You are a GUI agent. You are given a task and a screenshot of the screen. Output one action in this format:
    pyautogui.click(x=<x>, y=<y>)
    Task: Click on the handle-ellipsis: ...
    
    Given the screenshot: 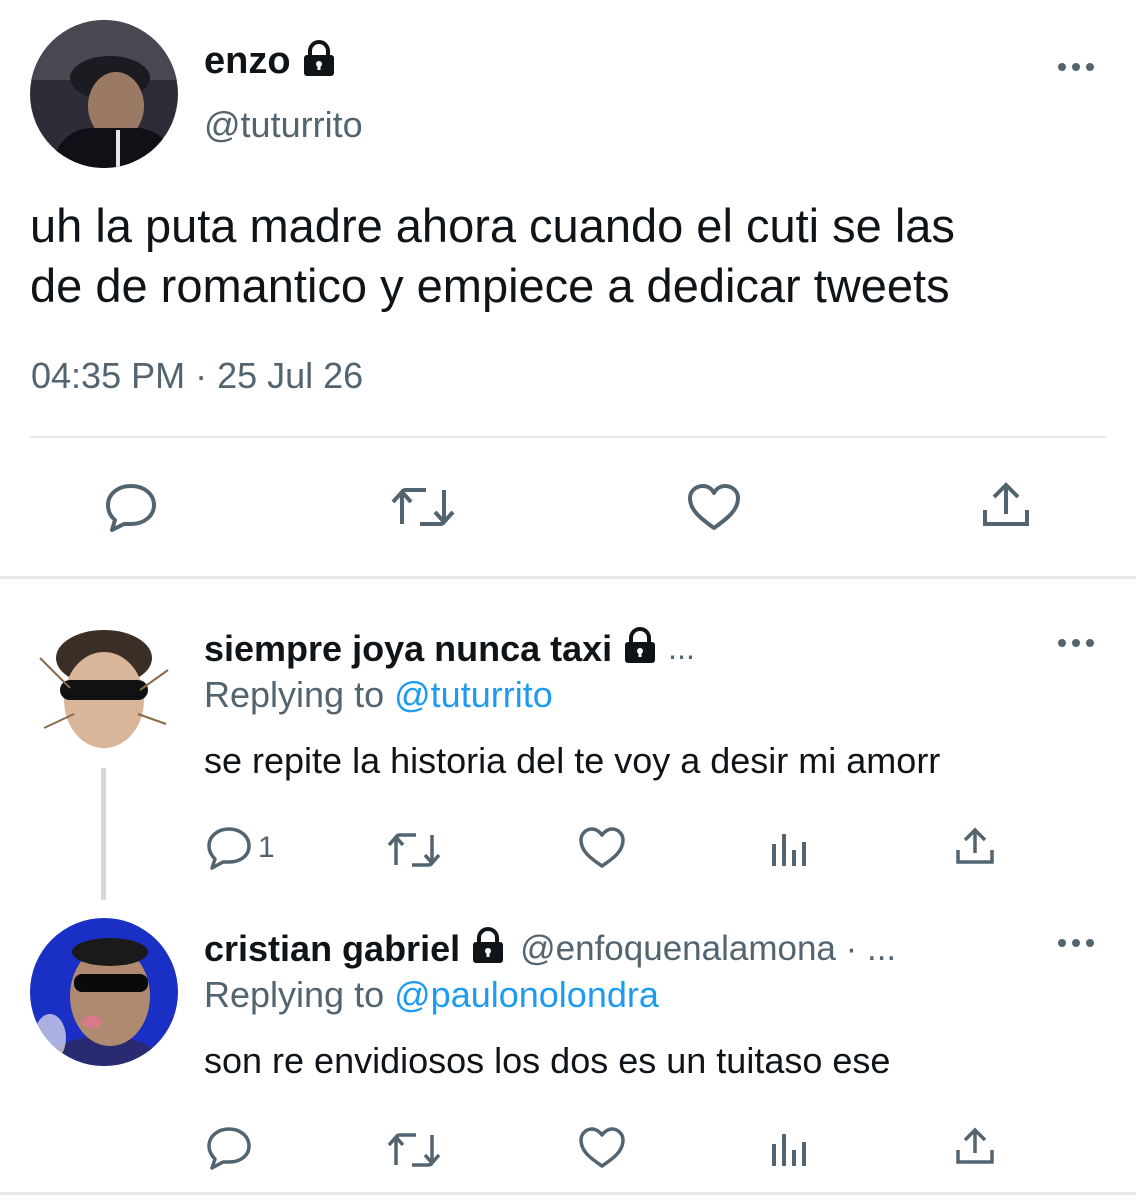 What is the action you would take?
    pyautogui.click(x=681, y=648)
    